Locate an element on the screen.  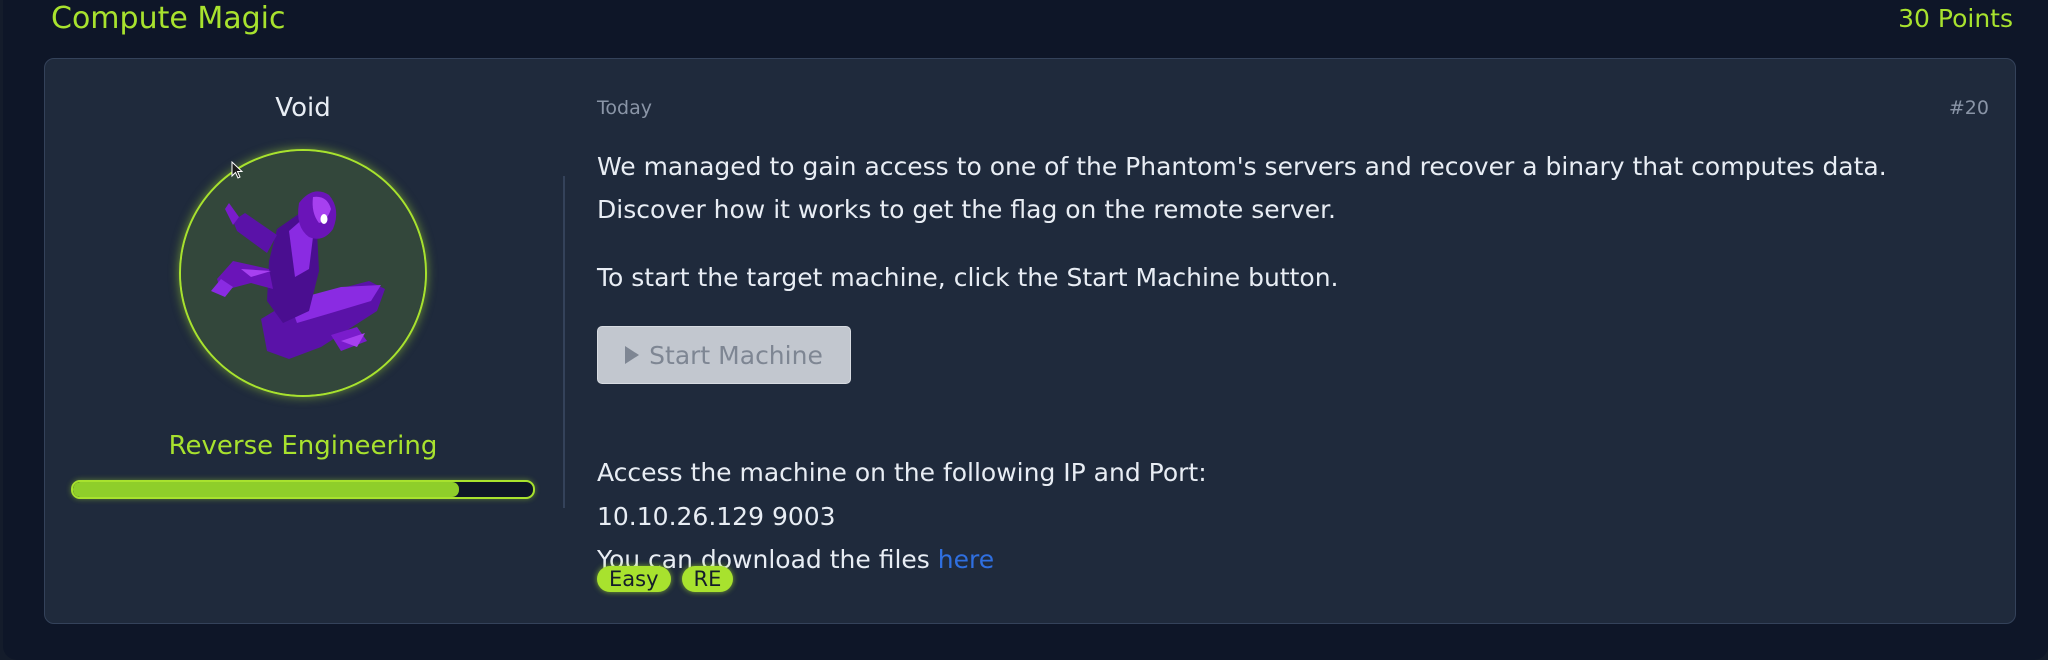
post-date: Today is located at coordinates (624, 108).